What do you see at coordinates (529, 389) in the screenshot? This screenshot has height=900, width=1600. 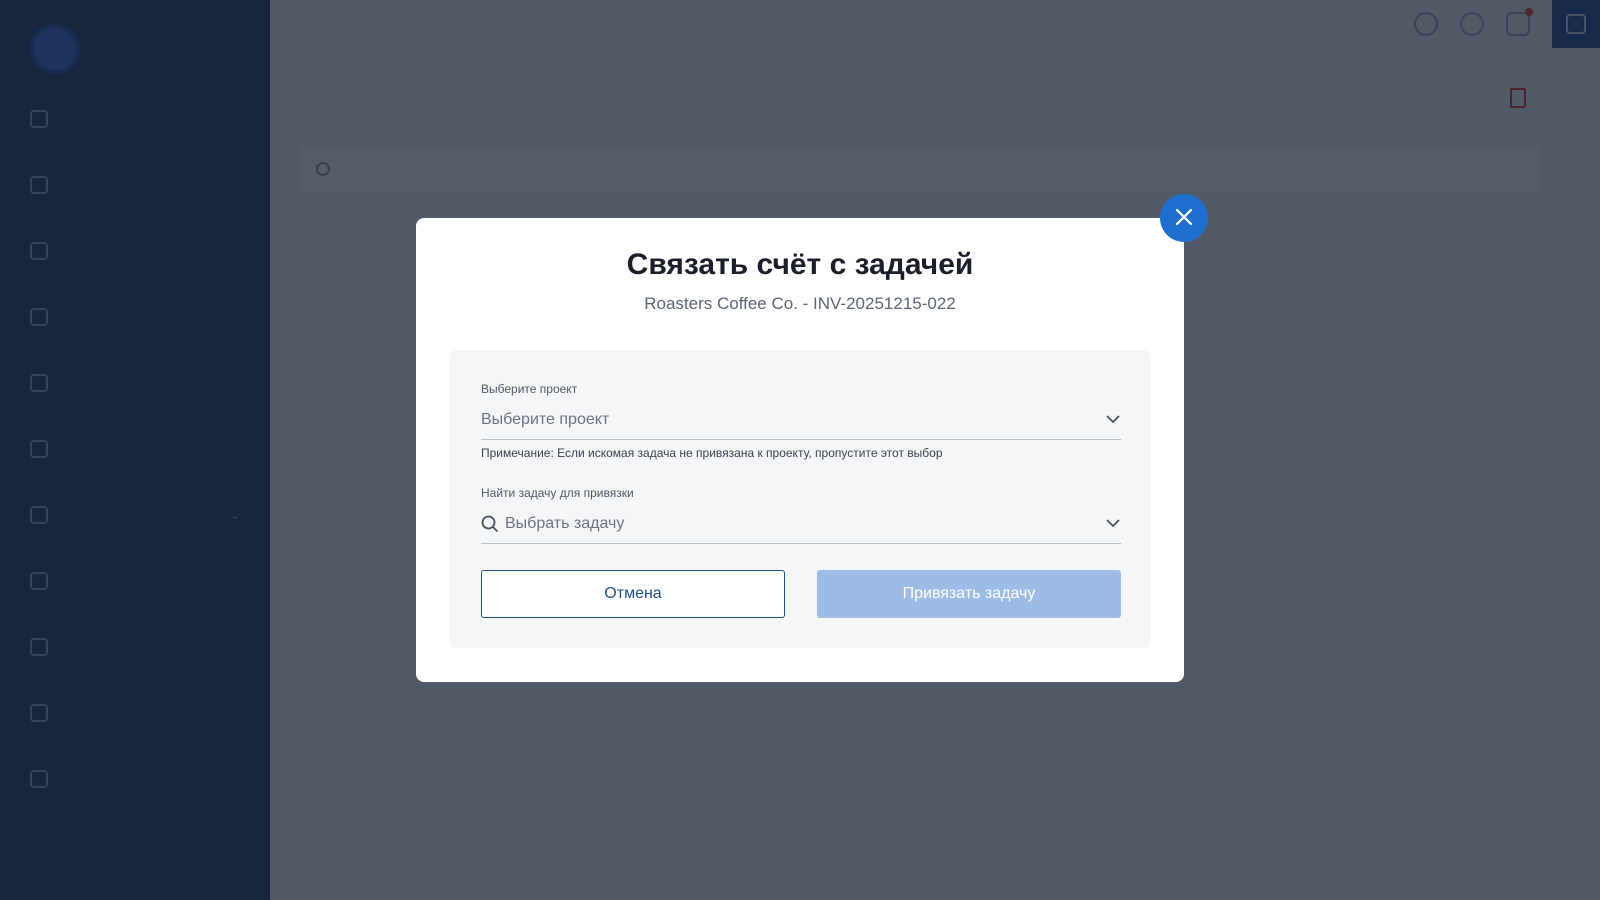 I see `project-field-label: Выберите проект` at bounding box center [529, 389].